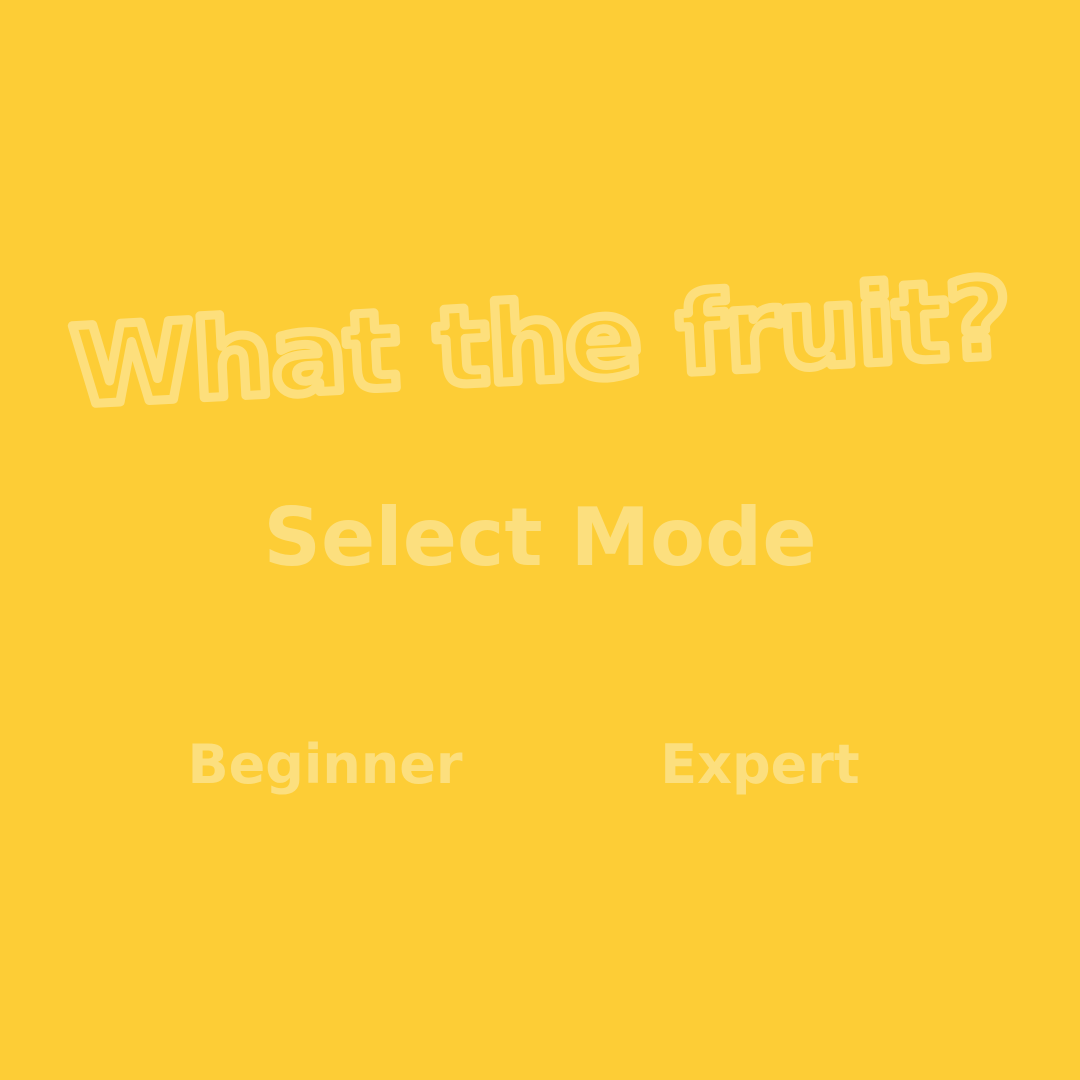  I want to click on beginner-mode-button: Beginner, so click(325, 765).